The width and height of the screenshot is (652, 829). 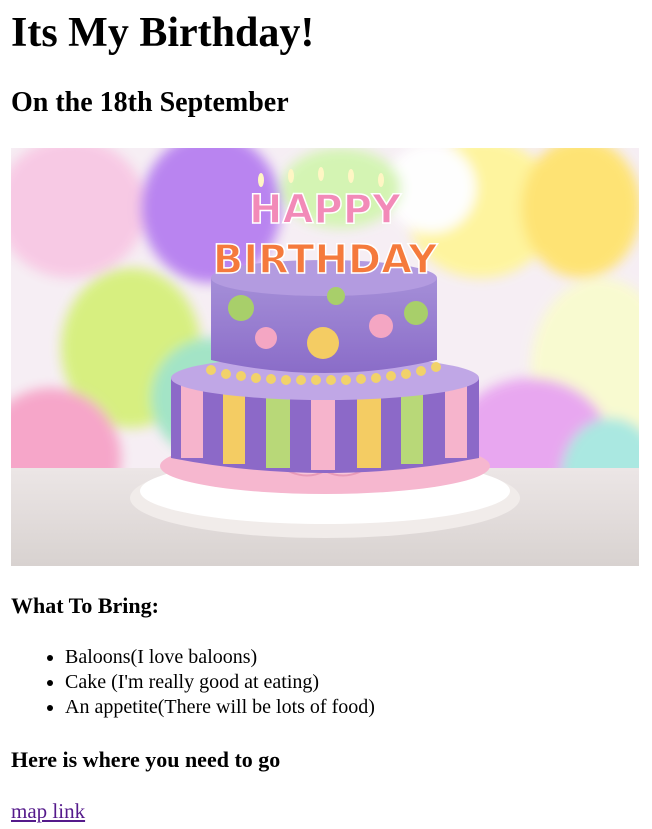 What do you see at coordinates (48, 811) in the screenshot?
I see `map-link: map link` at bounding box center [48, 811].